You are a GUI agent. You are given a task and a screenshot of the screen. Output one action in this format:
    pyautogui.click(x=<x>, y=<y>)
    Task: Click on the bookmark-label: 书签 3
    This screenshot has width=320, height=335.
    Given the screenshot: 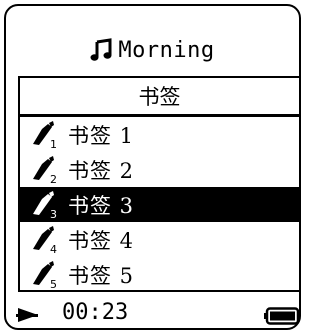 What is the action you would take?
    pyautogui.click(x=101, y=205)
    